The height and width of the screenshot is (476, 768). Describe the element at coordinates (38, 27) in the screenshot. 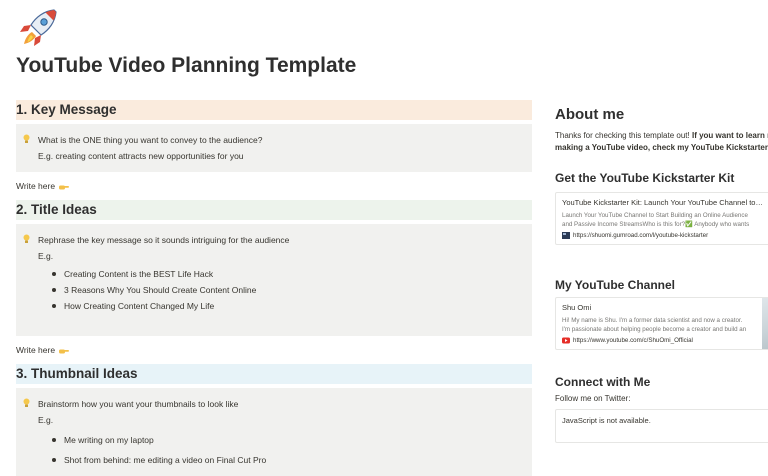

I see `rocket-icon` at that location.